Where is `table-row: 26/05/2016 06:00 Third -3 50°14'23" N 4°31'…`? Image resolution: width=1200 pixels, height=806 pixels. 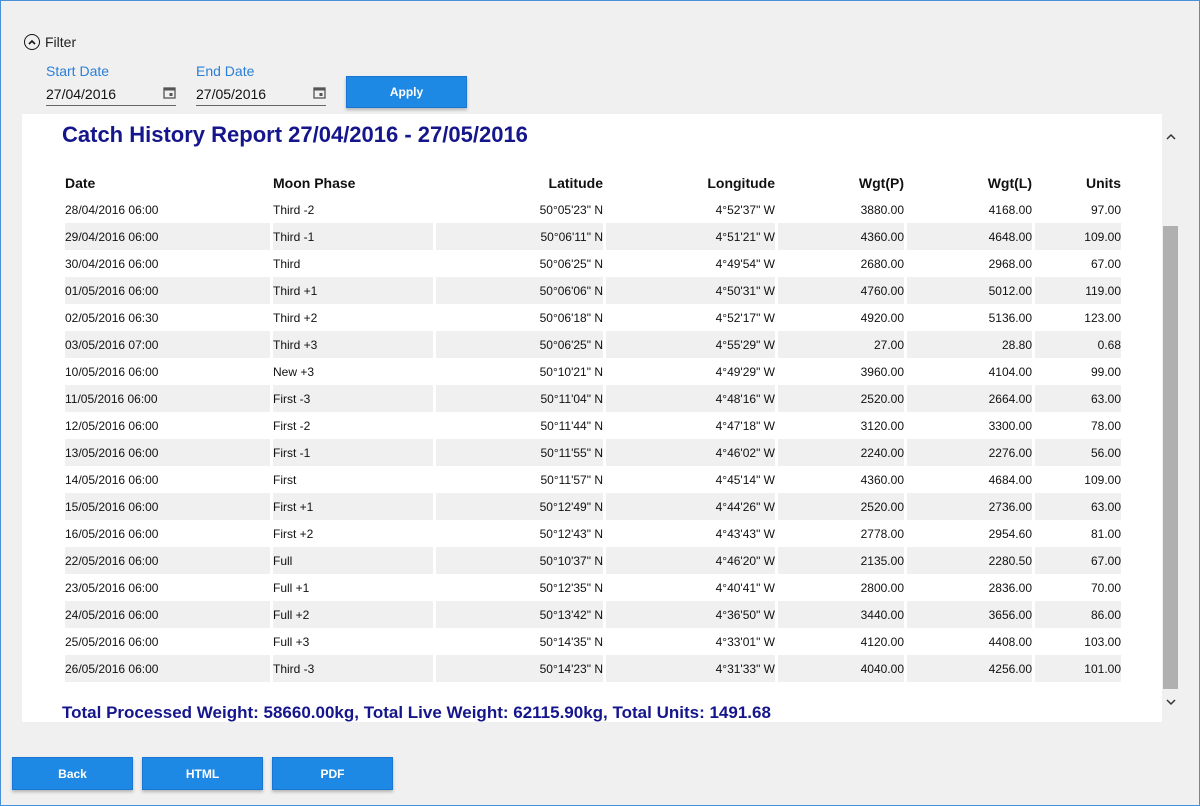 table-row: 26/05/2016 06:00 Third -3 50°14'23" N 4°31'… is located at coordinates (593, 668).